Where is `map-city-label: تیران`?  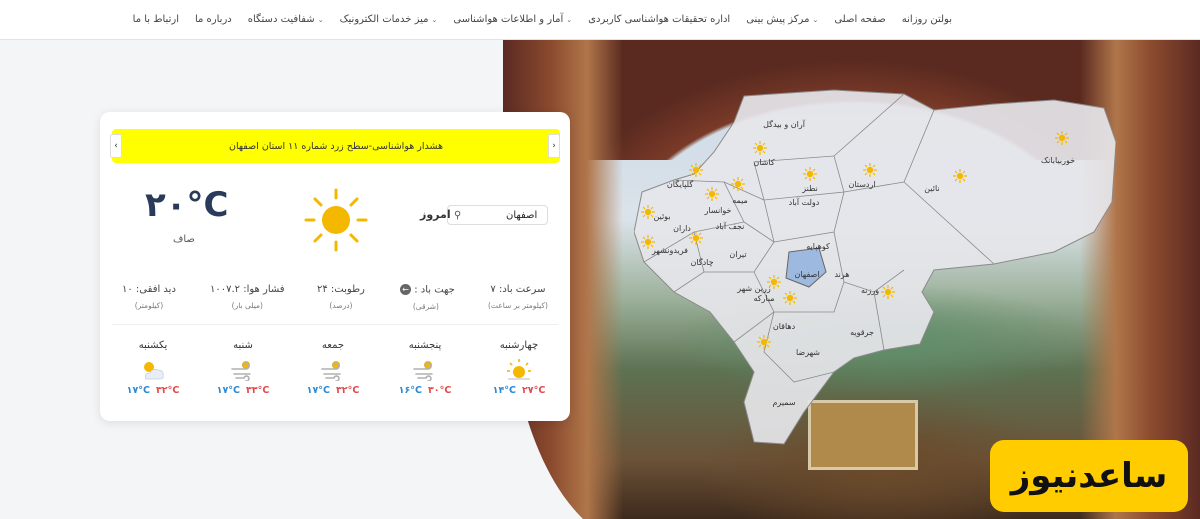
map-city-label: تیران is located at coordinates (737, 254).